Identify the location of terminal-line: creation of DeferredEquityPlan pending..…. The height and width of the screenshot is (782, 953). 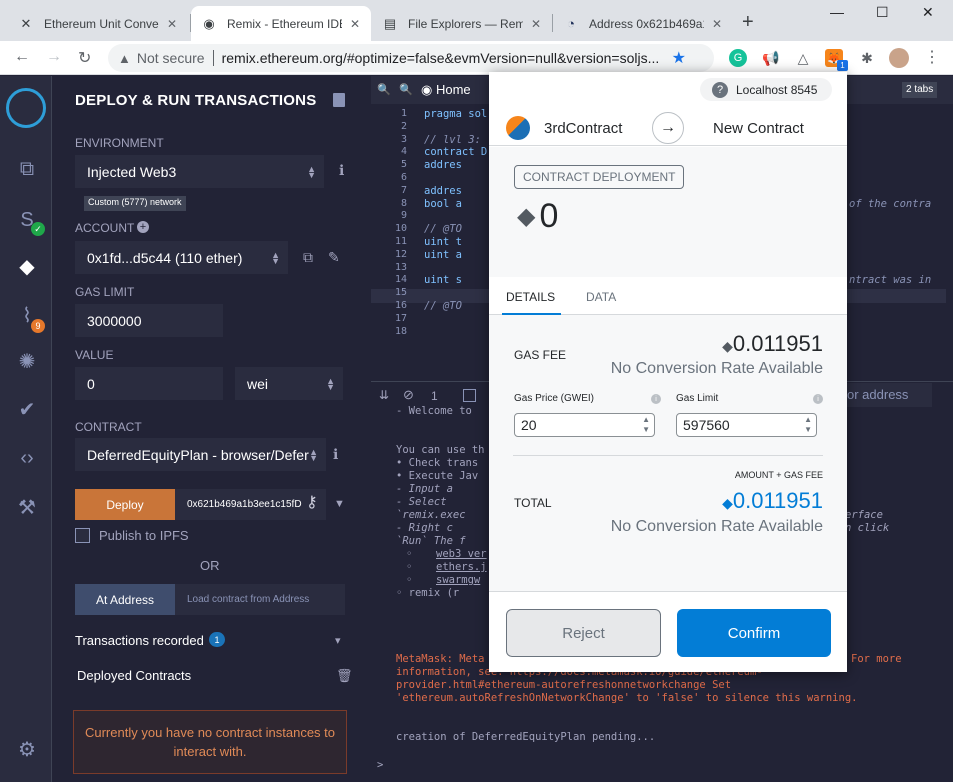
(526, 737).